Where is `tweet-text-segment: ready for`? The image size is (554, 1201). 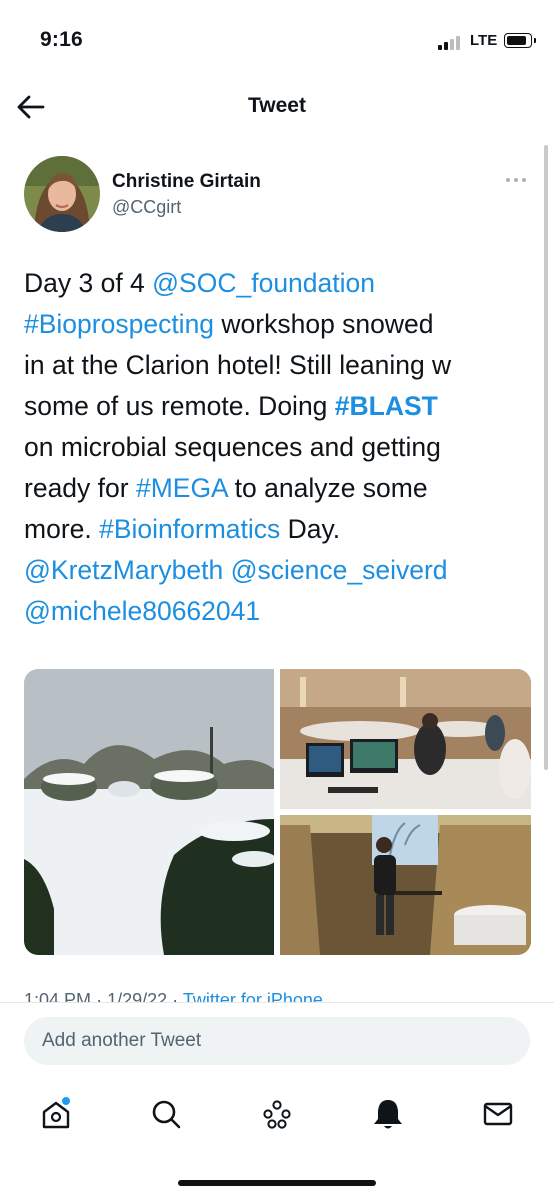
tweet-text-segment: ready for is located at coordinates (80, 488).